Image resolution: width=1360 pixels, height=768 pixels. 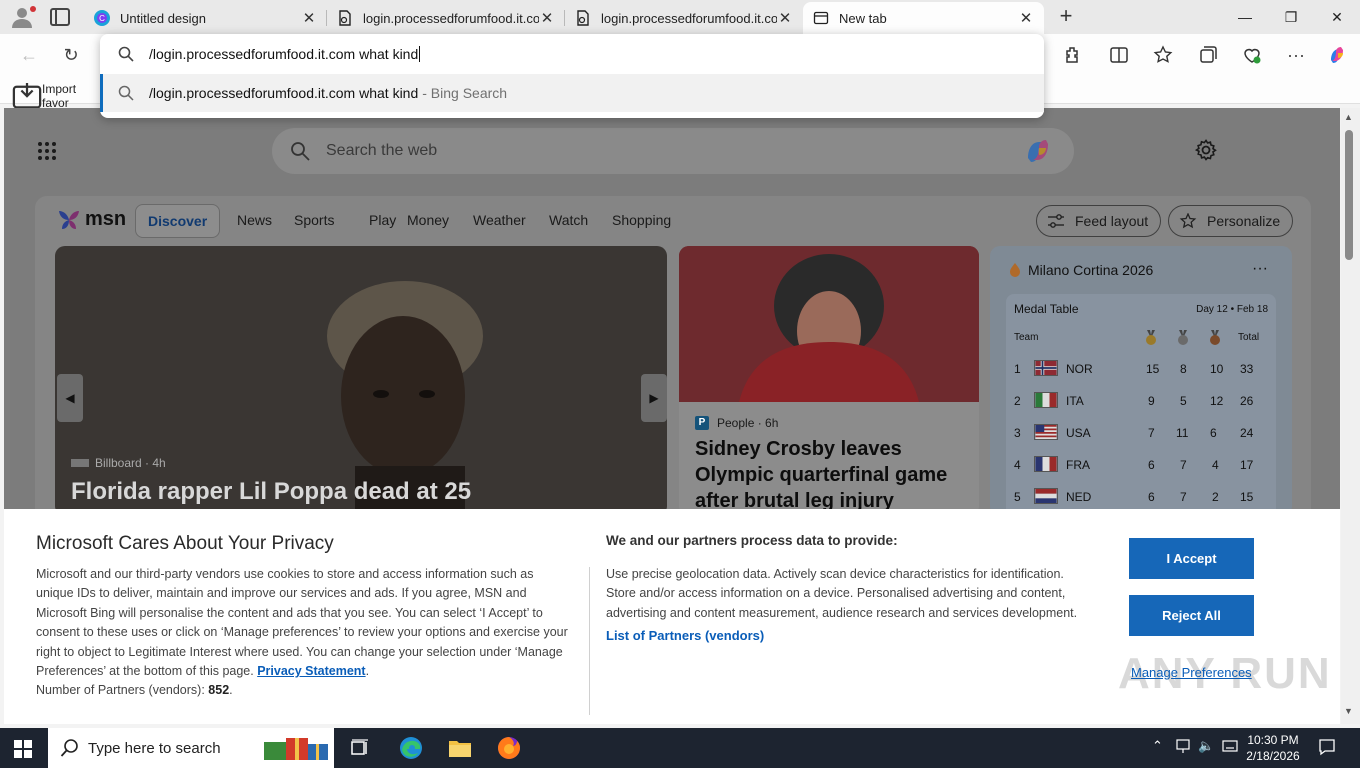 What do you see at coordinates (1191, 672) in the screenshot?
I see `manage-preferences-link: Manage Preferences` at bounding box center [1191, 672].